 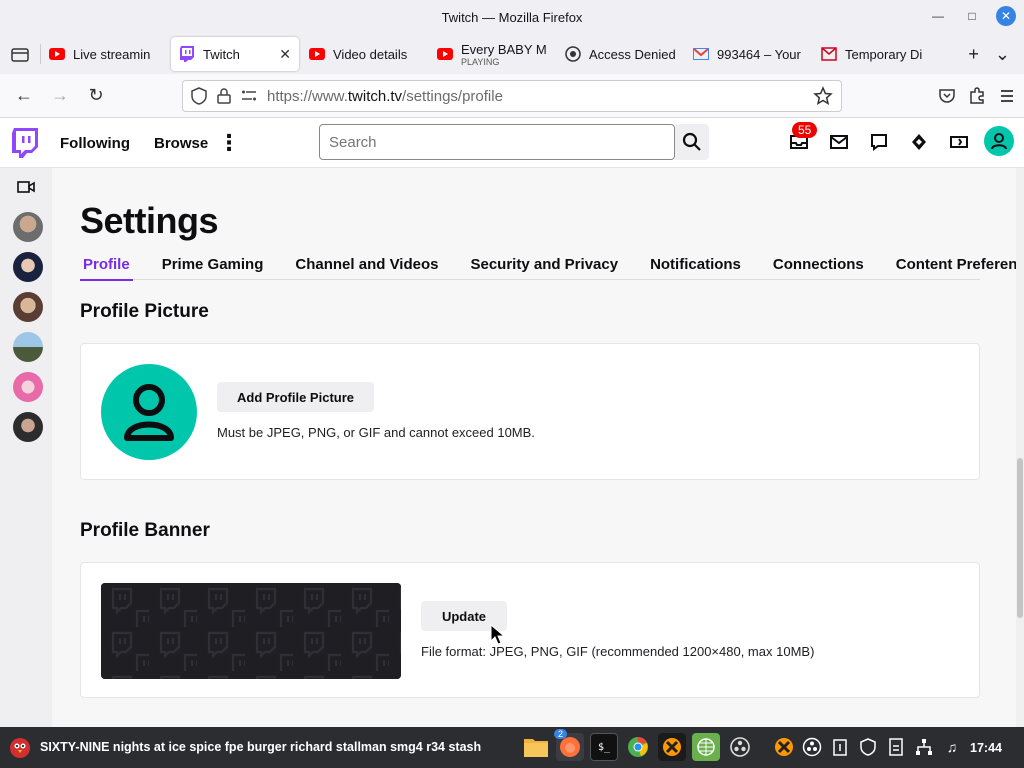 What do you see at coordinates (938, 16) in the screenshot?
I see `minimize-button: —` at bounding box center [938, 16].